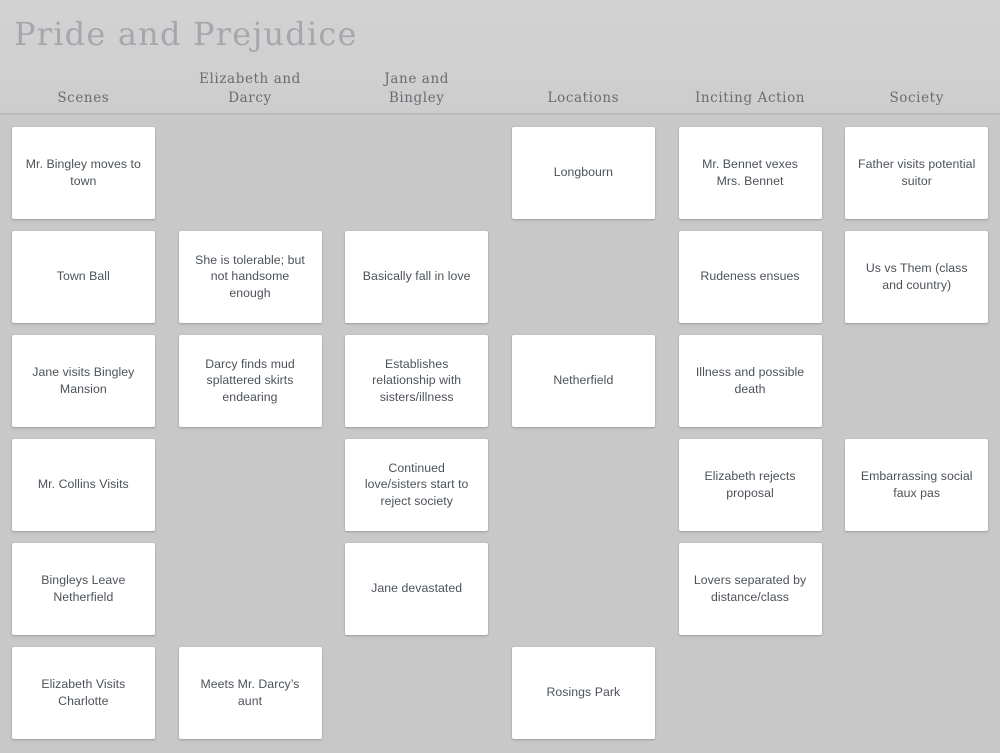 The image size is (1000, 753). I want to click on story-card: Elizabeth rejects proposal, so click(750, 484).